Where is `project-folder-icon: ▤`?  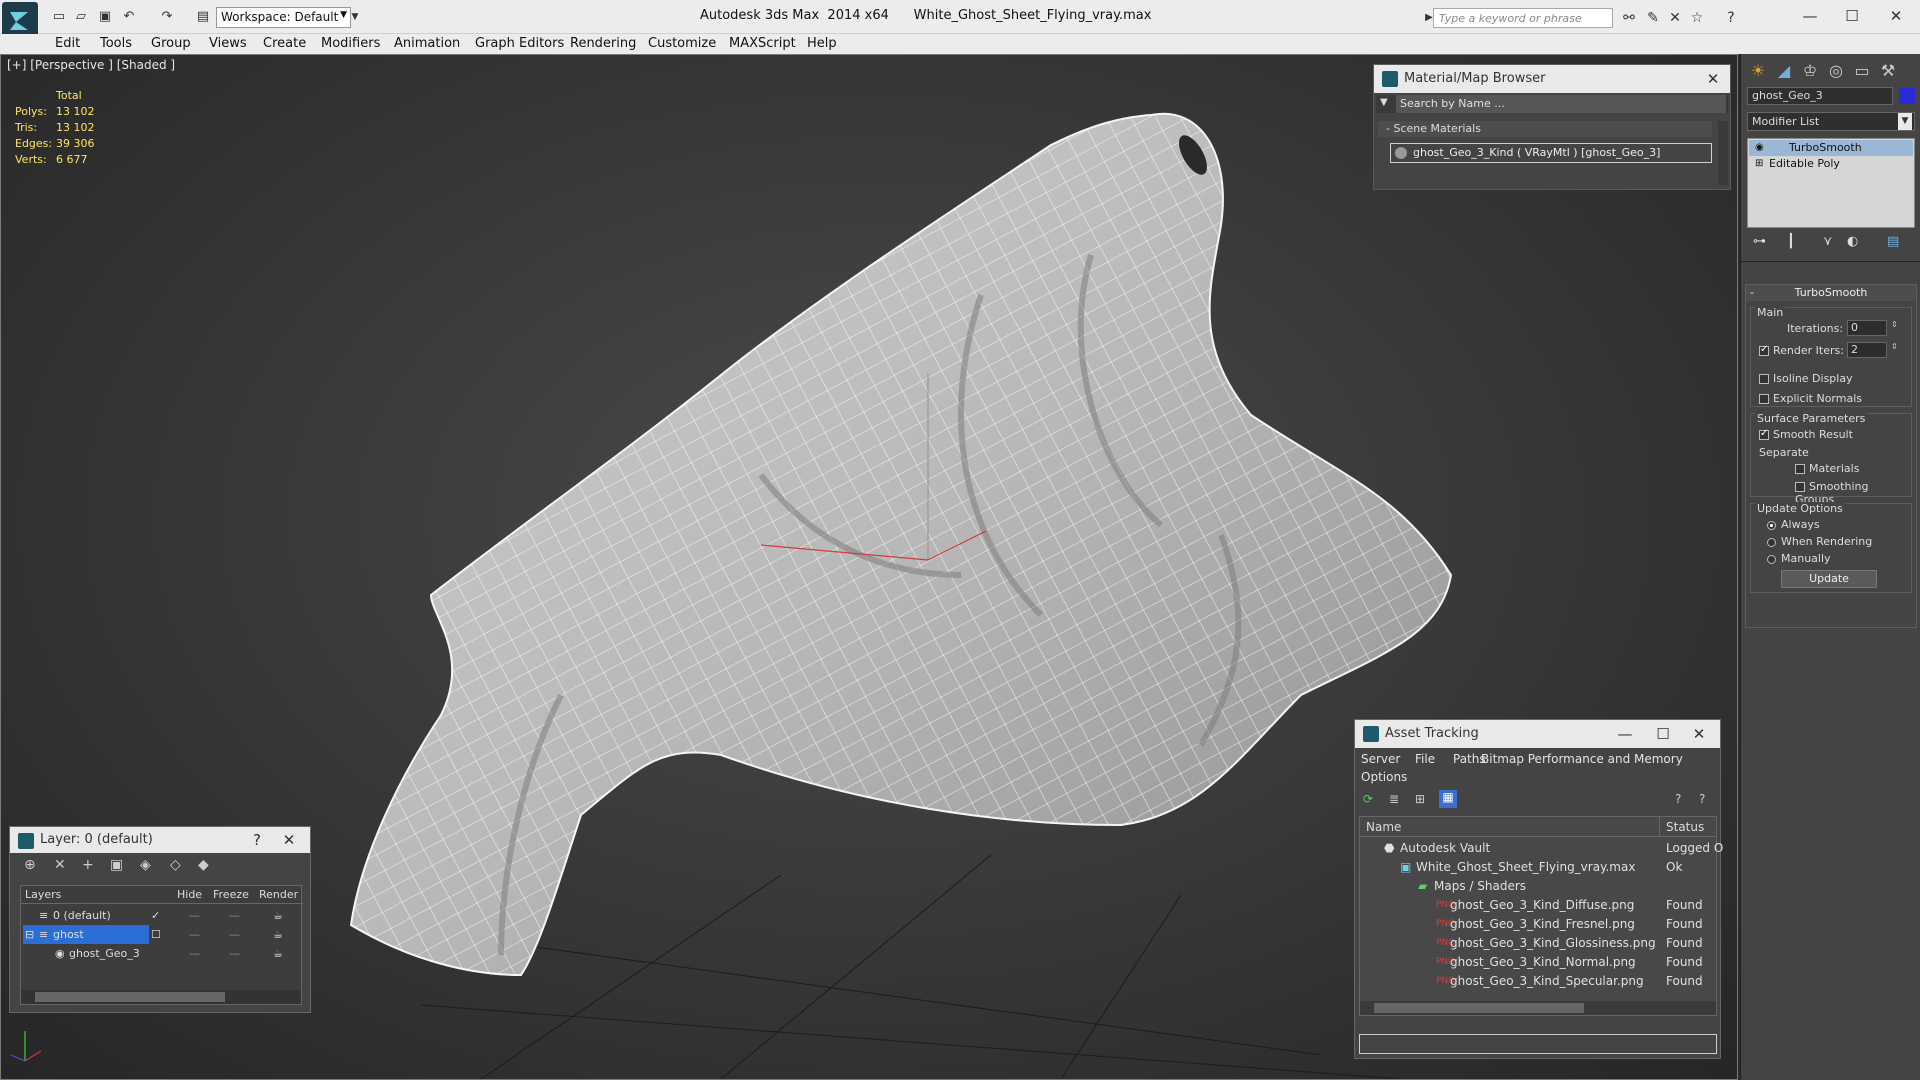
project-folder-icon: ▤ is located at coordinates (203, 17).